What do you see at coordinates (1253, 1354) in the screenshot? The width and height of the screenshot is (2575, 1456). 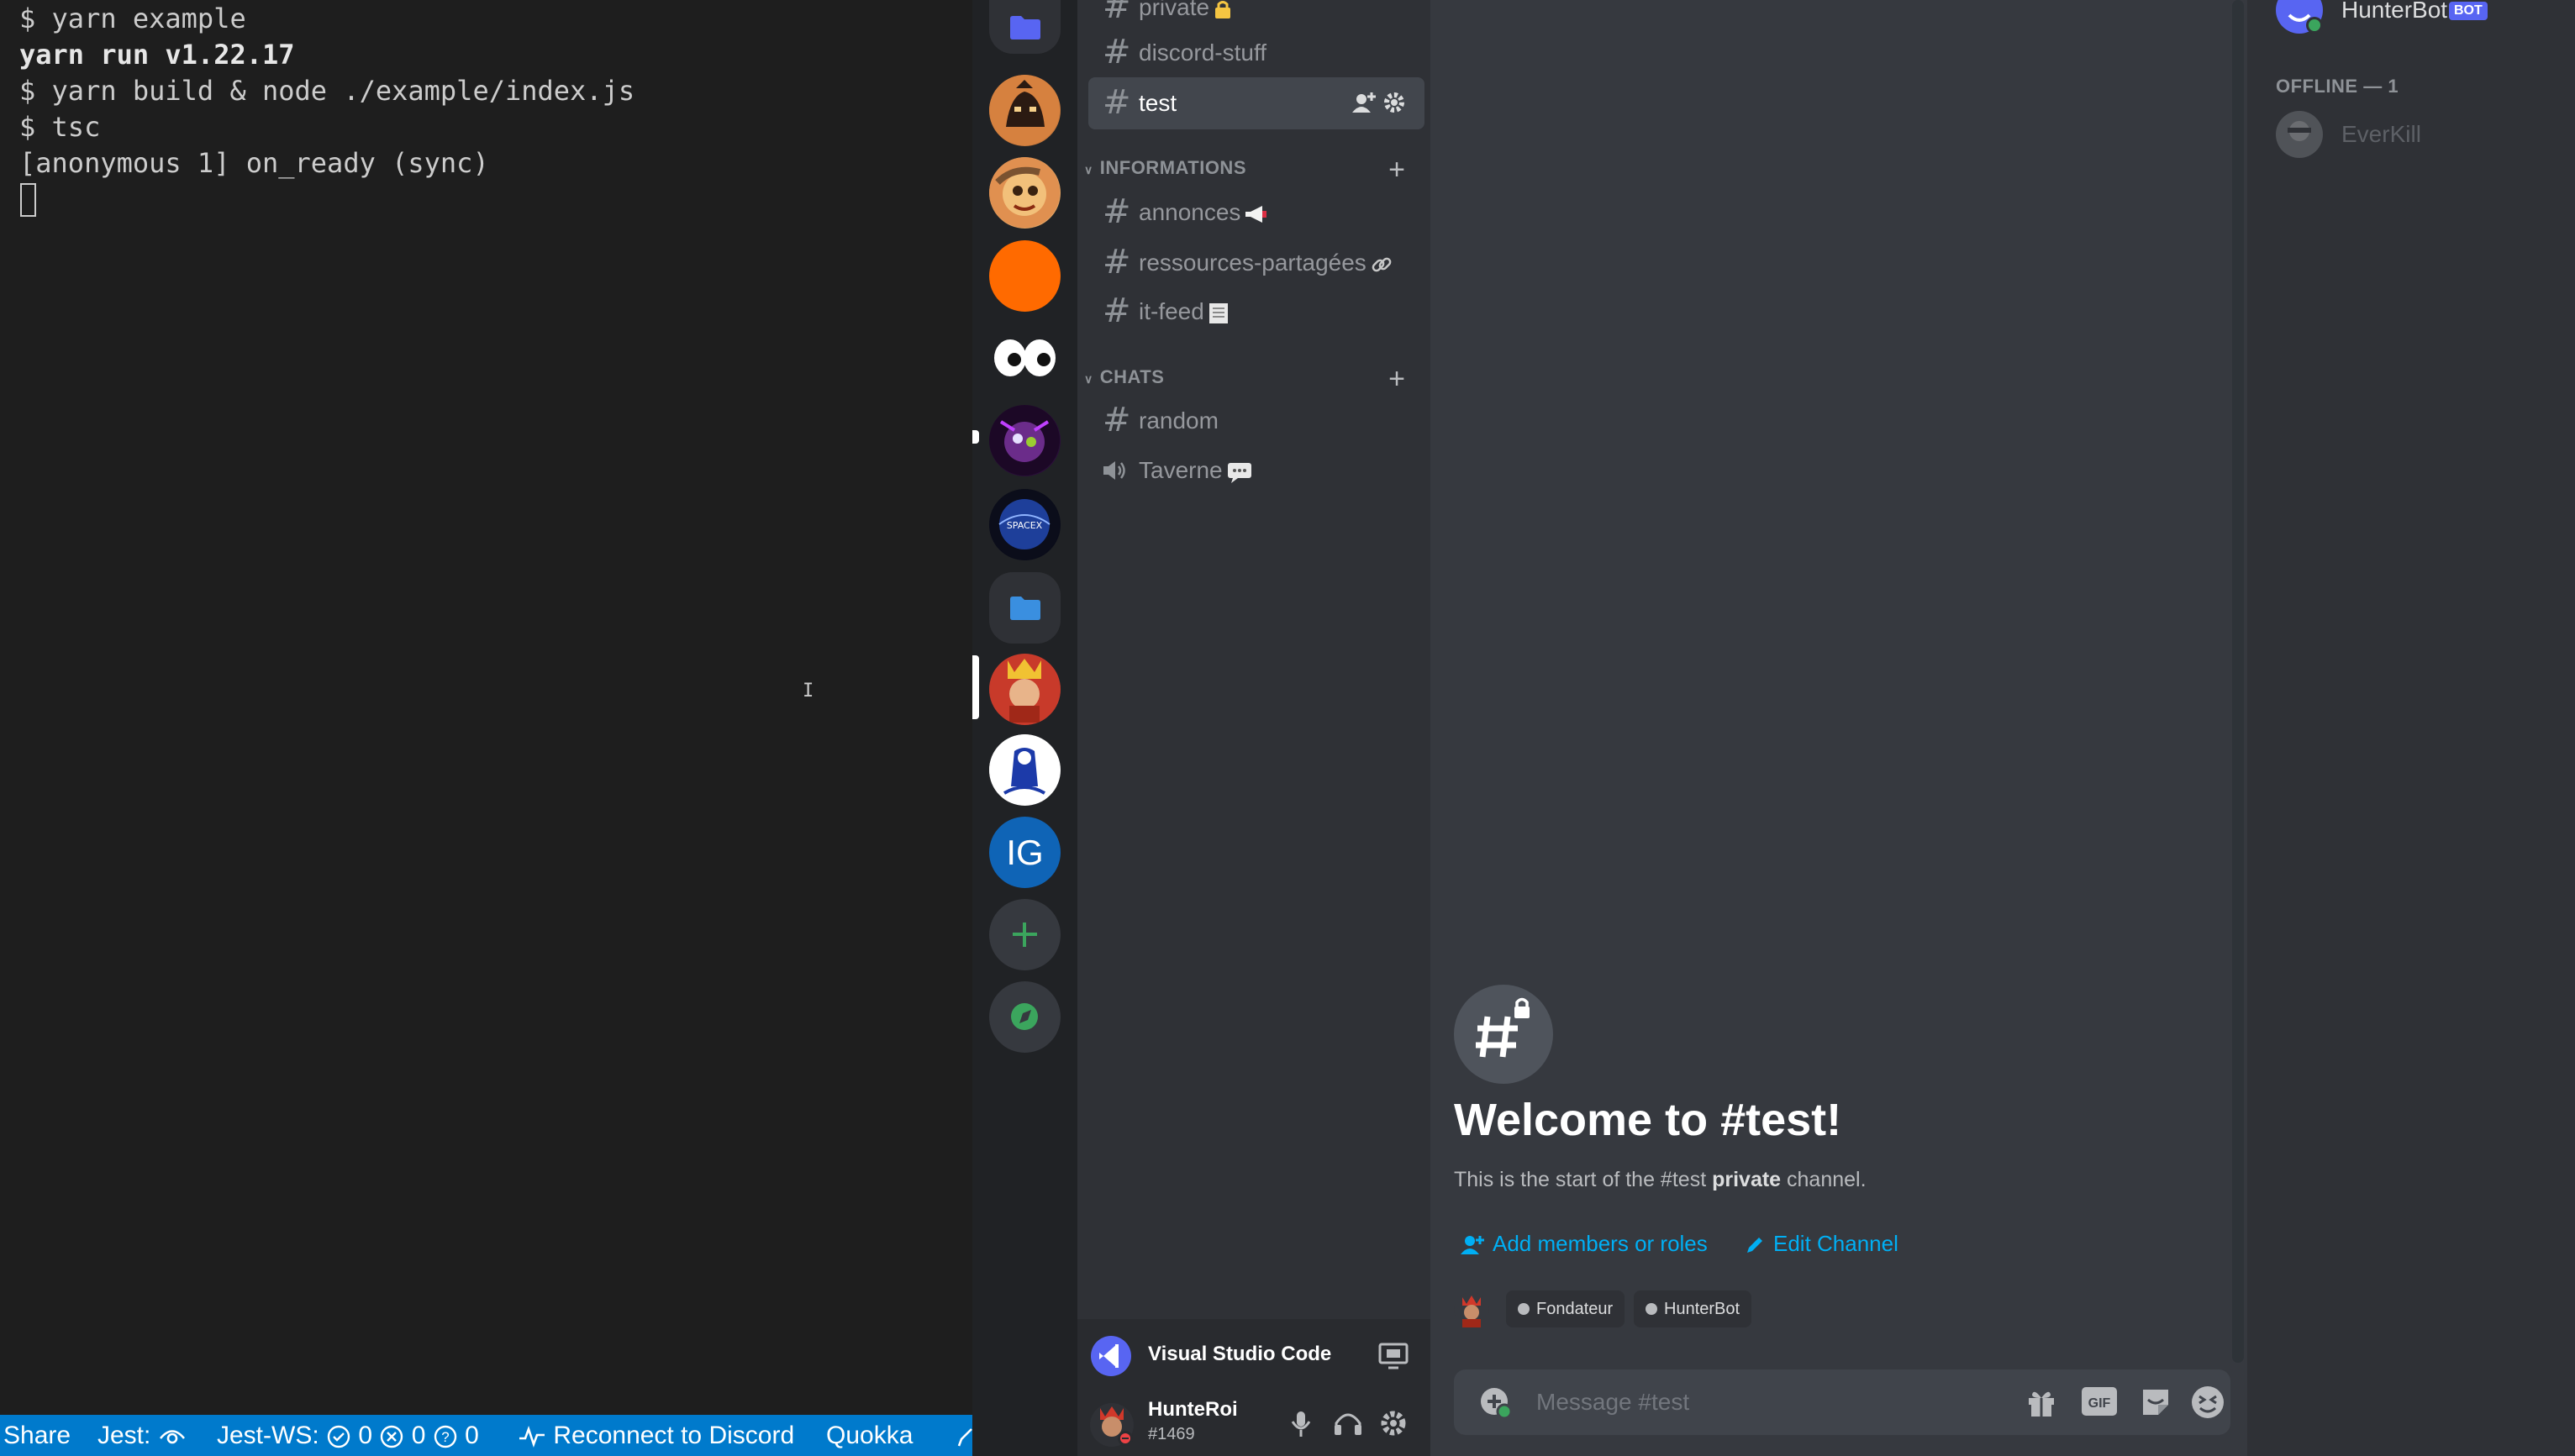 I see `activity-panel: Visual Studio Code` at bounding box center [1253, 1354].